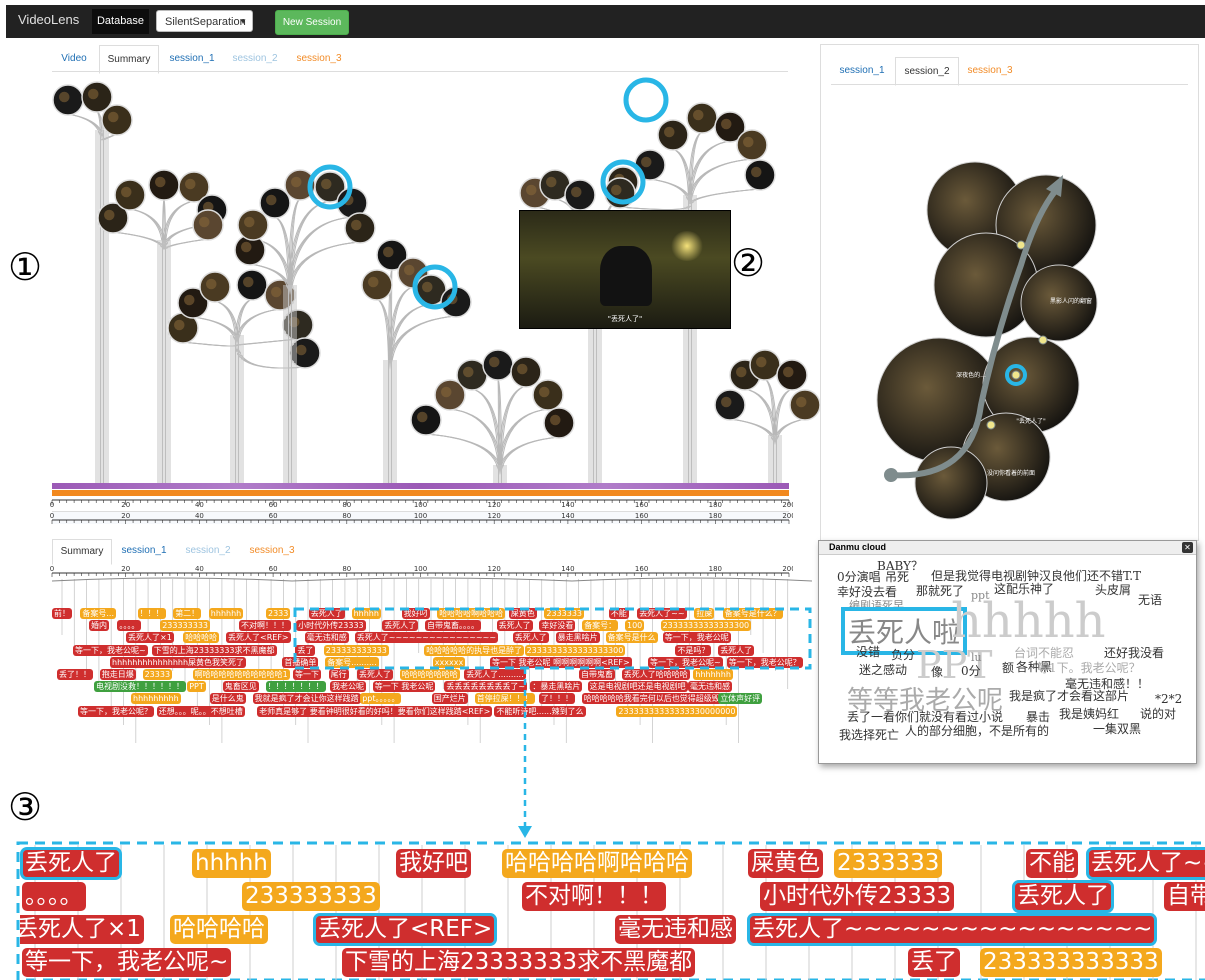 This screenshot has height=980, width=1205. Describe the element at coordinates (226, 613) in the screenshot. I see `danmu-chip: hhhhhh` at that location.